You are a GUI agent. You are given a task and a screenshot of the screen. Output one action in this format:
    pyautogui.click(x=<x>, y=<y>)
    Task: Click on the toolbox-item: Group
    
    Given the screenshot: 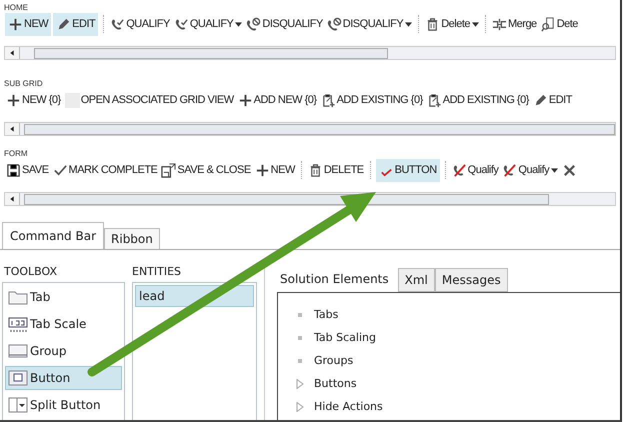 What is the action you would take?
    pyautogui.click(x=63, y=351)
    